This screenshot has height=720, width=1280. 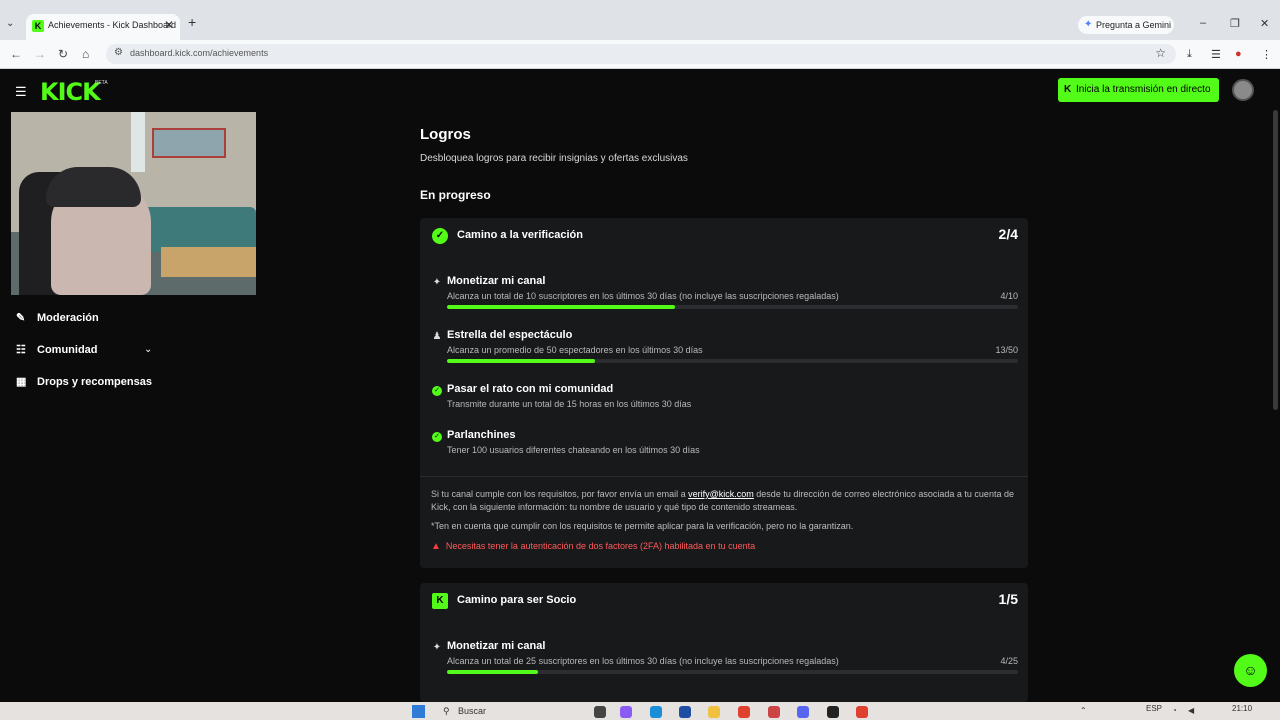 What do you see at coordinates (192, 22) in the screenshot?
I see `new-tab-icon: +` at bounding box center [192, 22].